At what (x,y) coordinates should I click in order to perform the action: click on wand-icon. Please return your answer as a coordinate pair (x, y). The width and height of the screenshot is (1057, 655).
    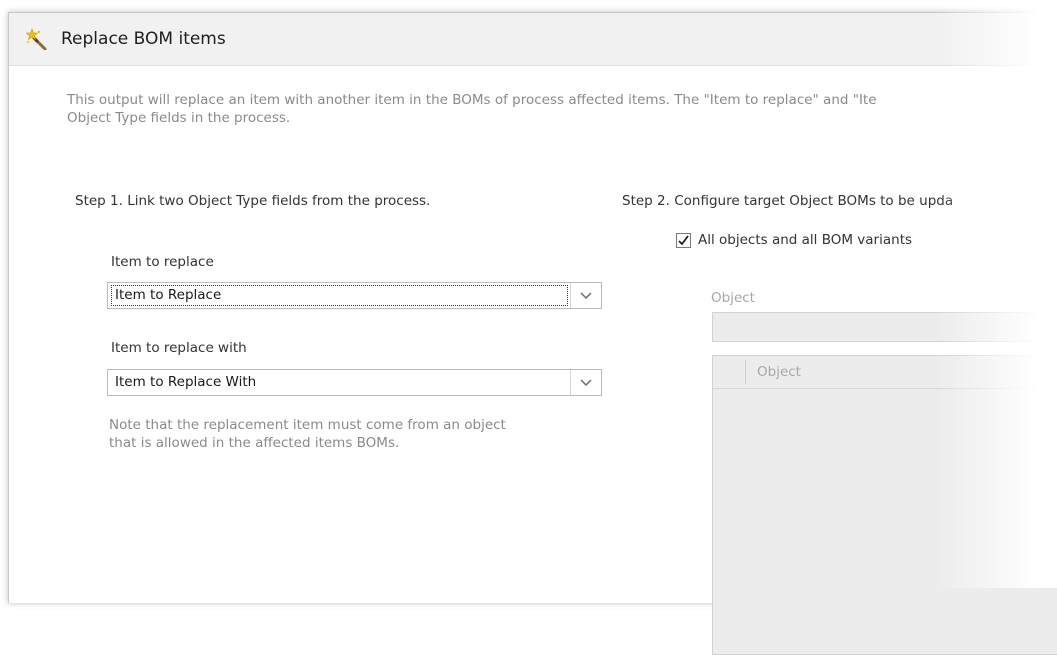
    Looking at the image, I should click on (36, 39).